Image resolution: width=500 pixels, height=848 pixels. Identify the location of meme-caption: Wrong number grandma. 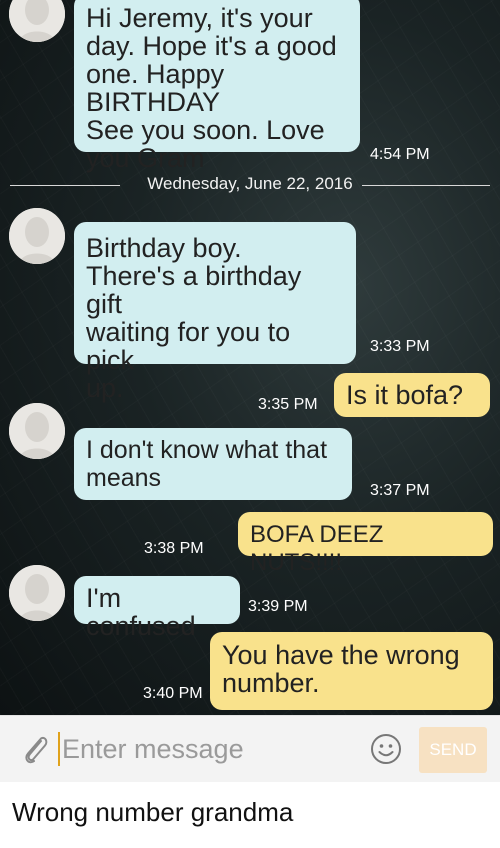
(153, 812).